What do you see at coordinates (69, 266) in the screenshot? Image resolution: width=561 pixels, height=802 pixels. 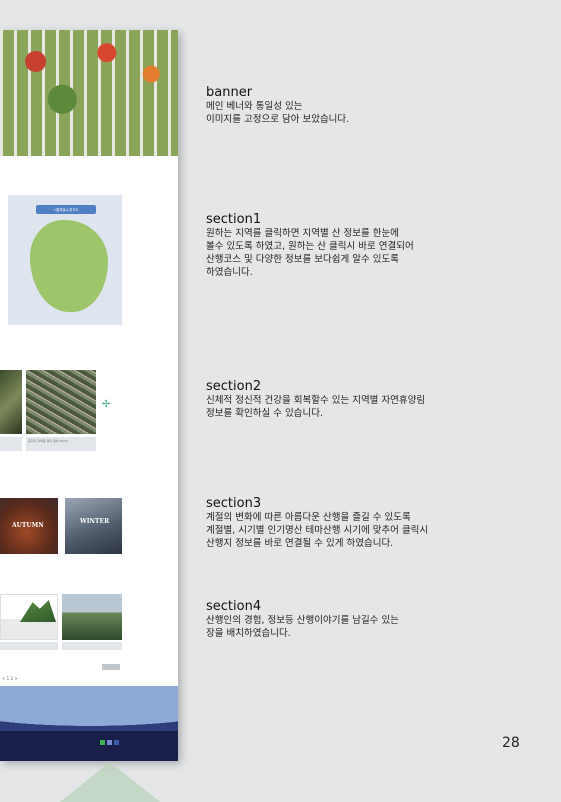 I see `region-map` at bounding box center [69, 266].